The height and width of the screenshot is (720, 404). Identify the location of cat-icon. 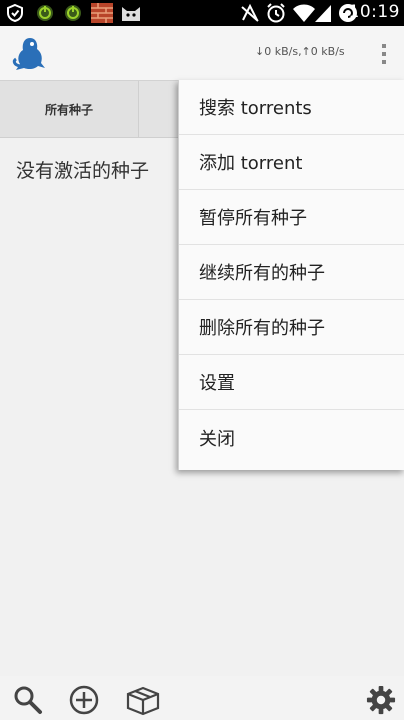
(131, 14).